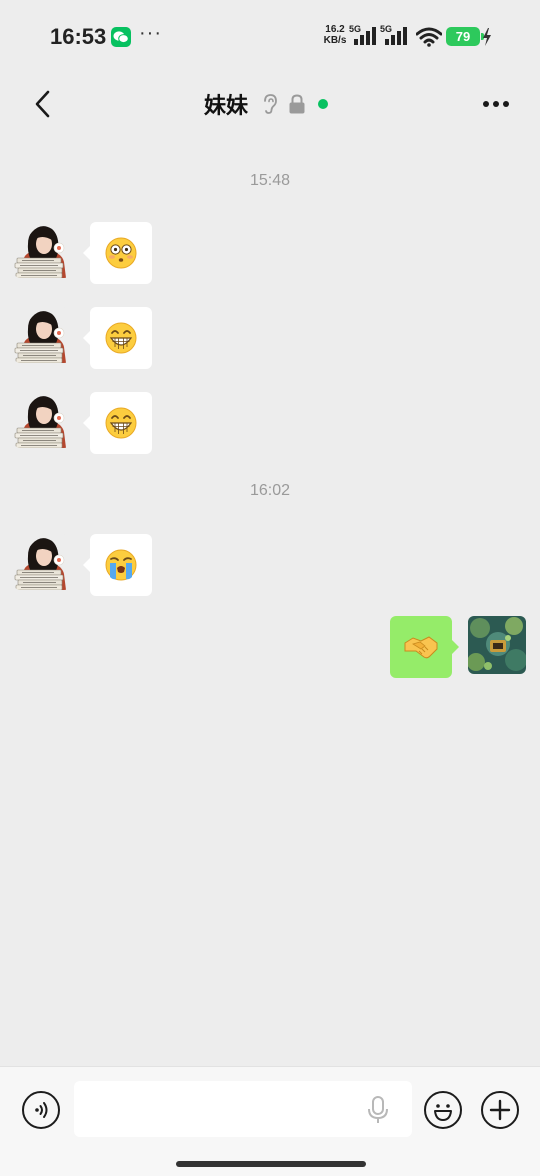  I want to click on my-avatar, so click(497, 645).